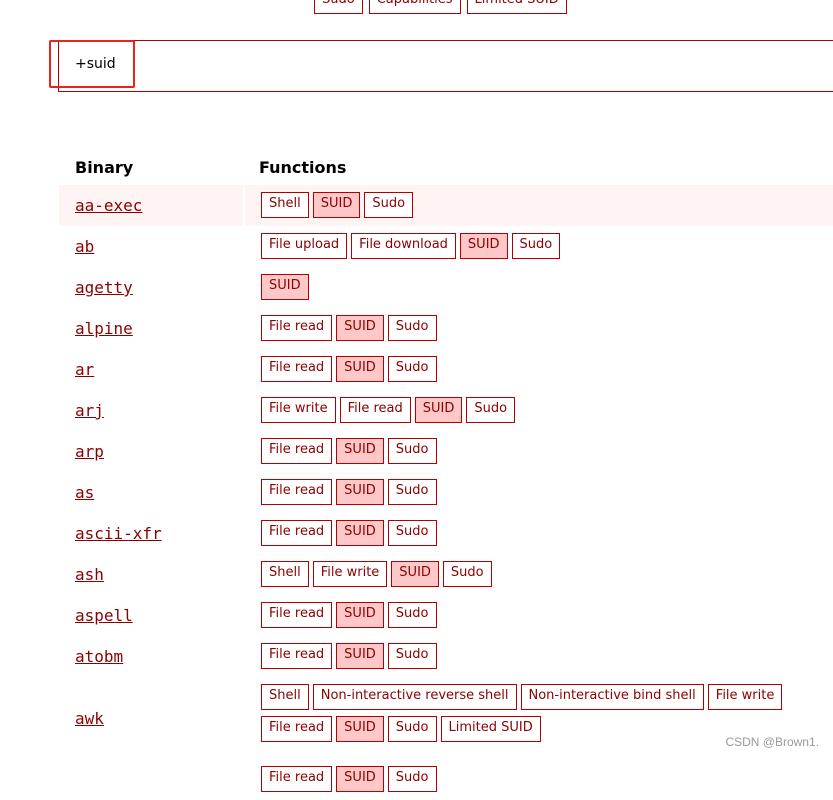  What do you see at coordinates (151, 369) in the screenshot?
I see `binary-cell: ar` at bounding box center [151, 369].